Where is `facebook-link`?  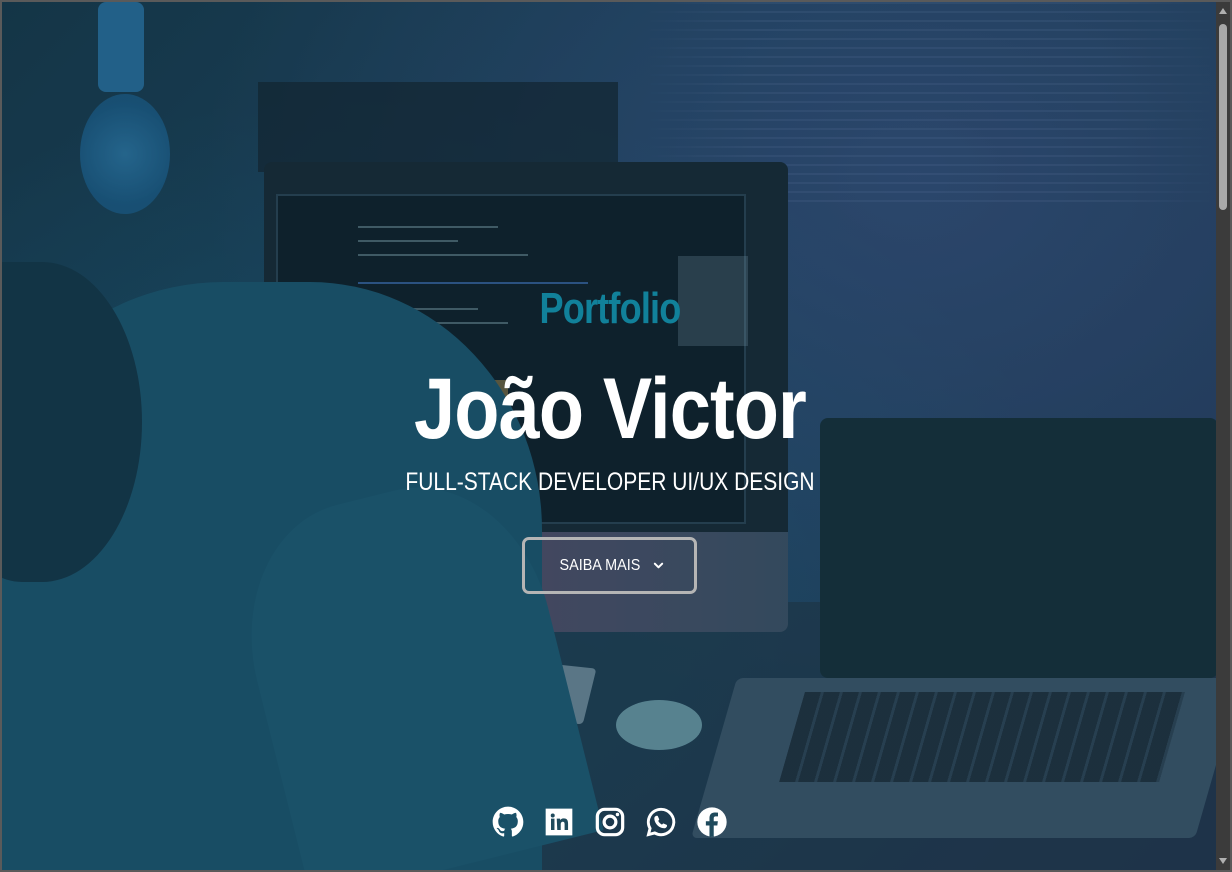
facebook-link is located at coordinates (712, 822).